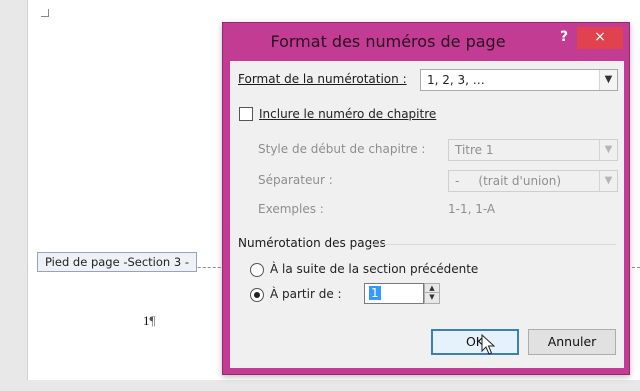 The width and height of the screenshot is (640, 391). I want to click on pilcrow-icon: ¶, so click(152, 320).